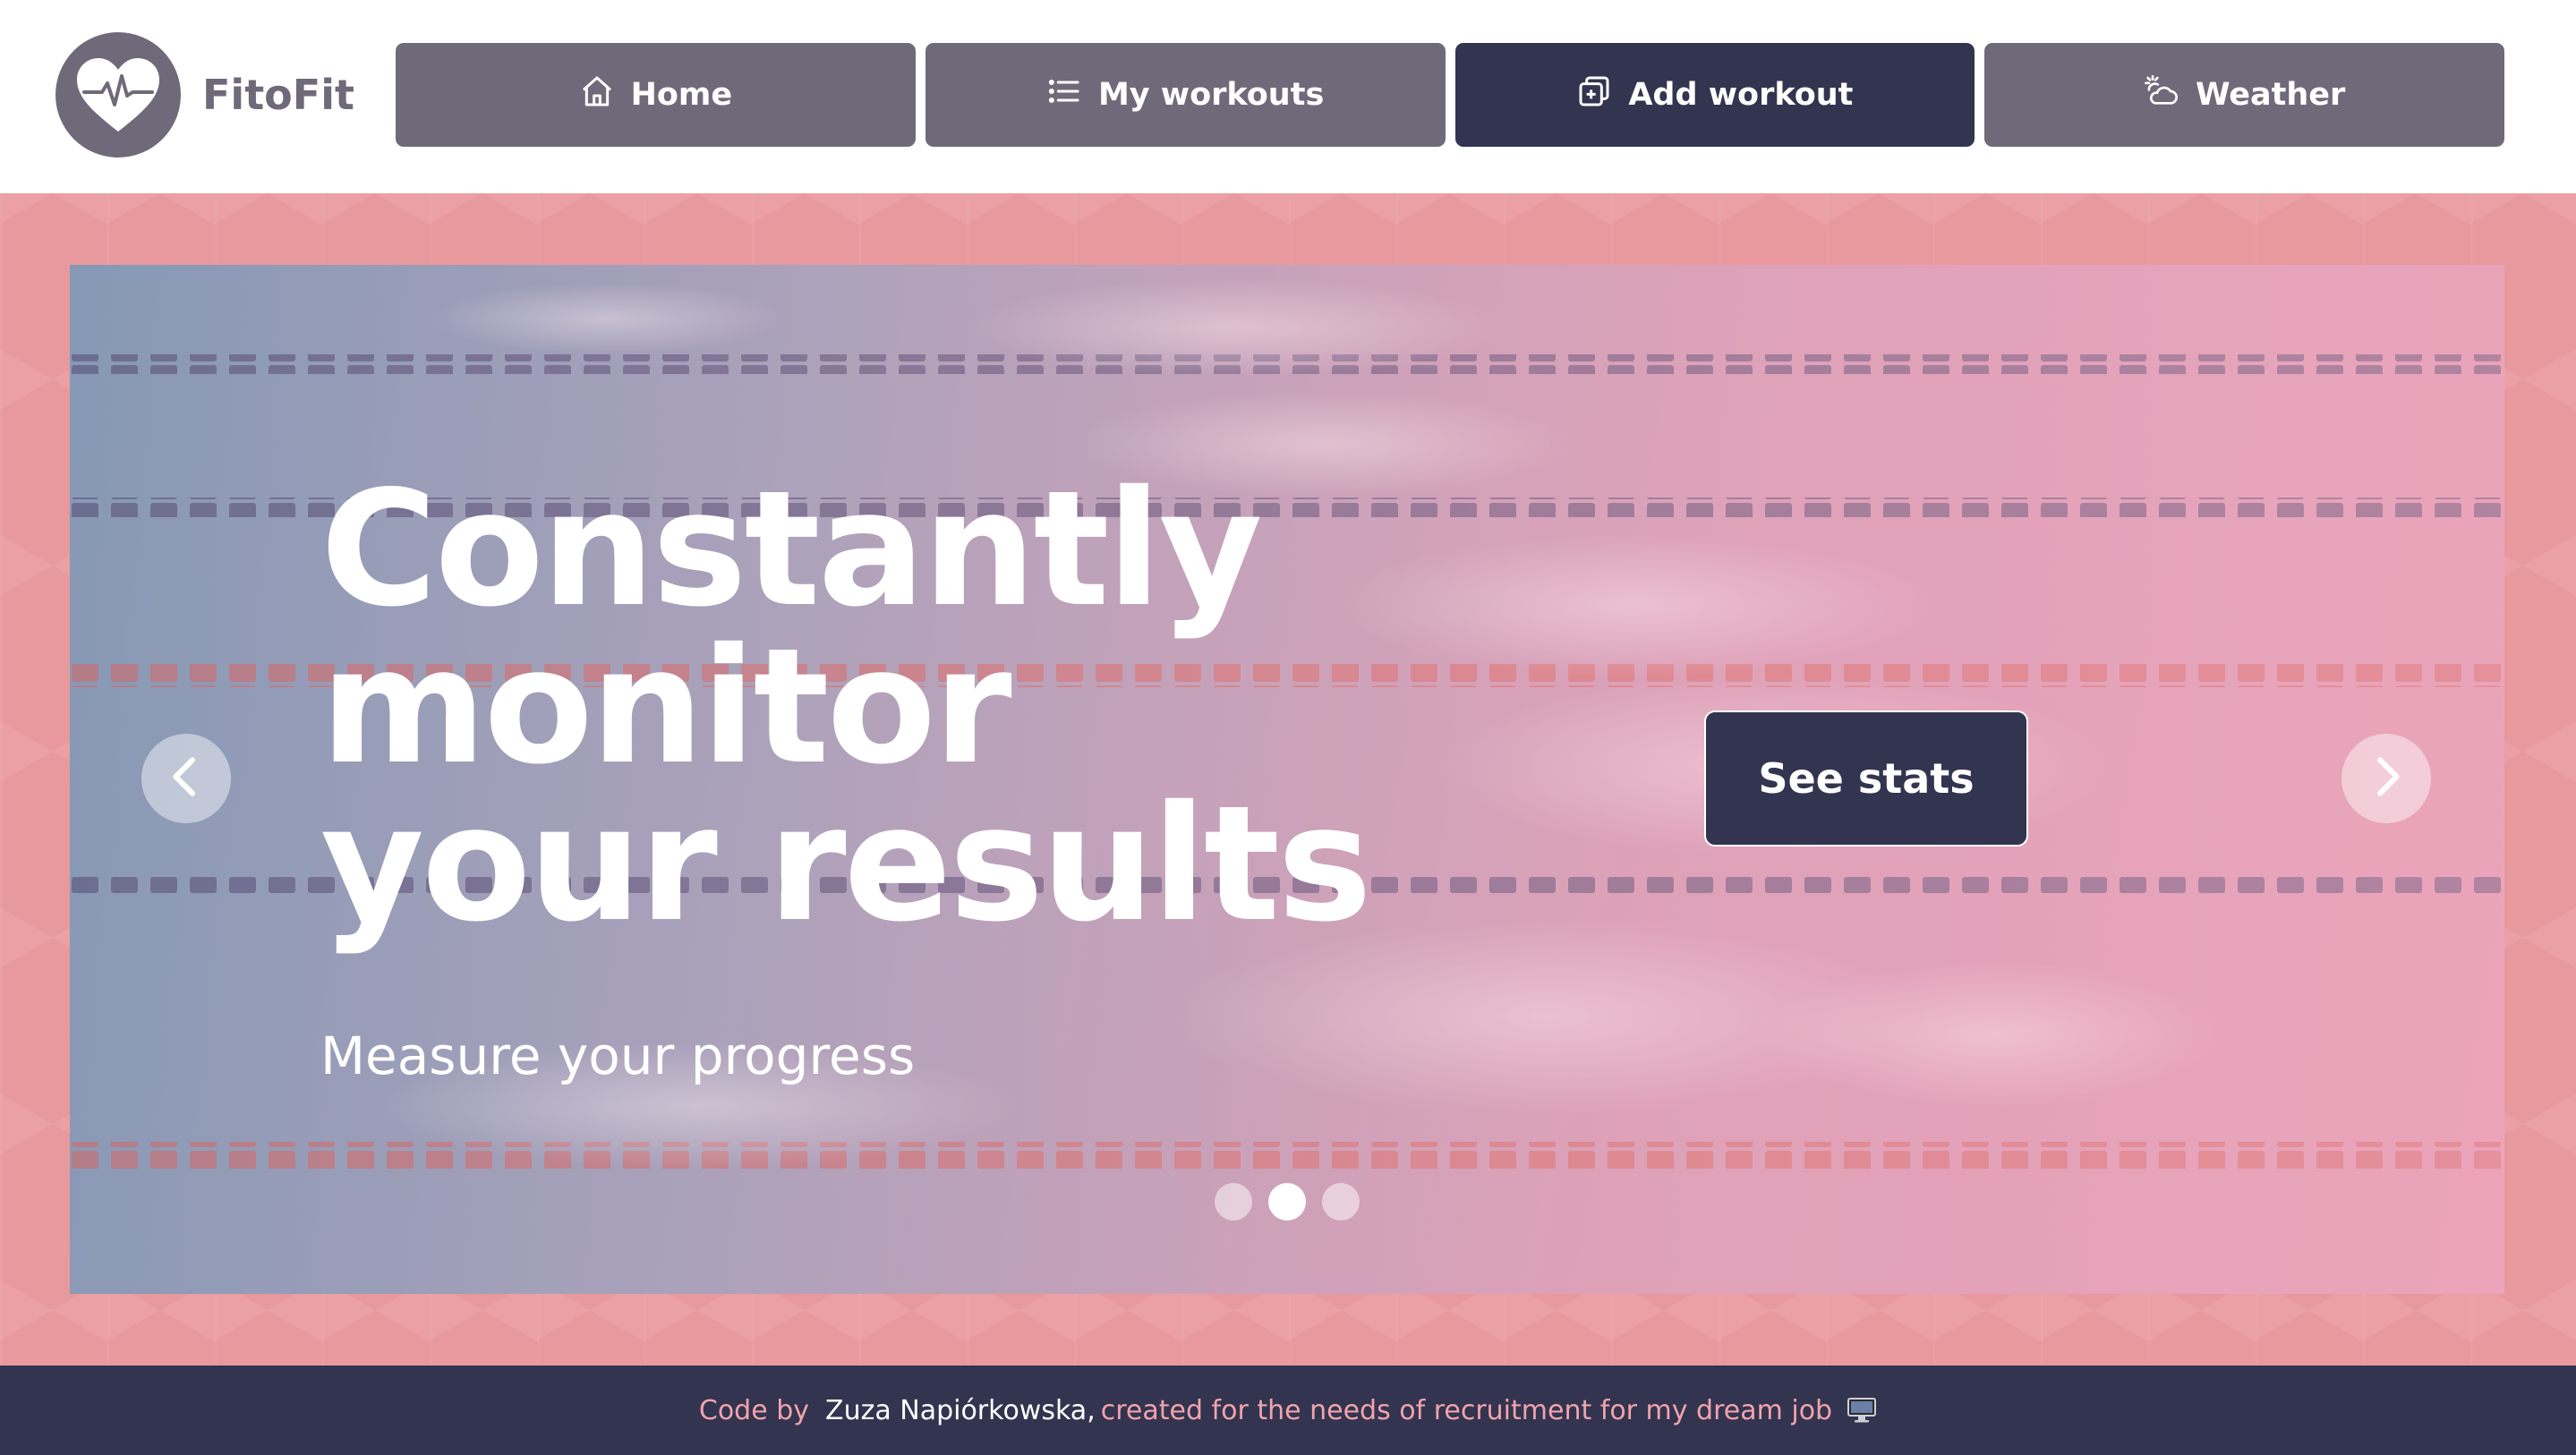 The image size is (2576, 1455). What do you see at coordinates (278, 95) in the screenshot?
I see `brand-name: FitoFit` at bounding box center [278, 95].